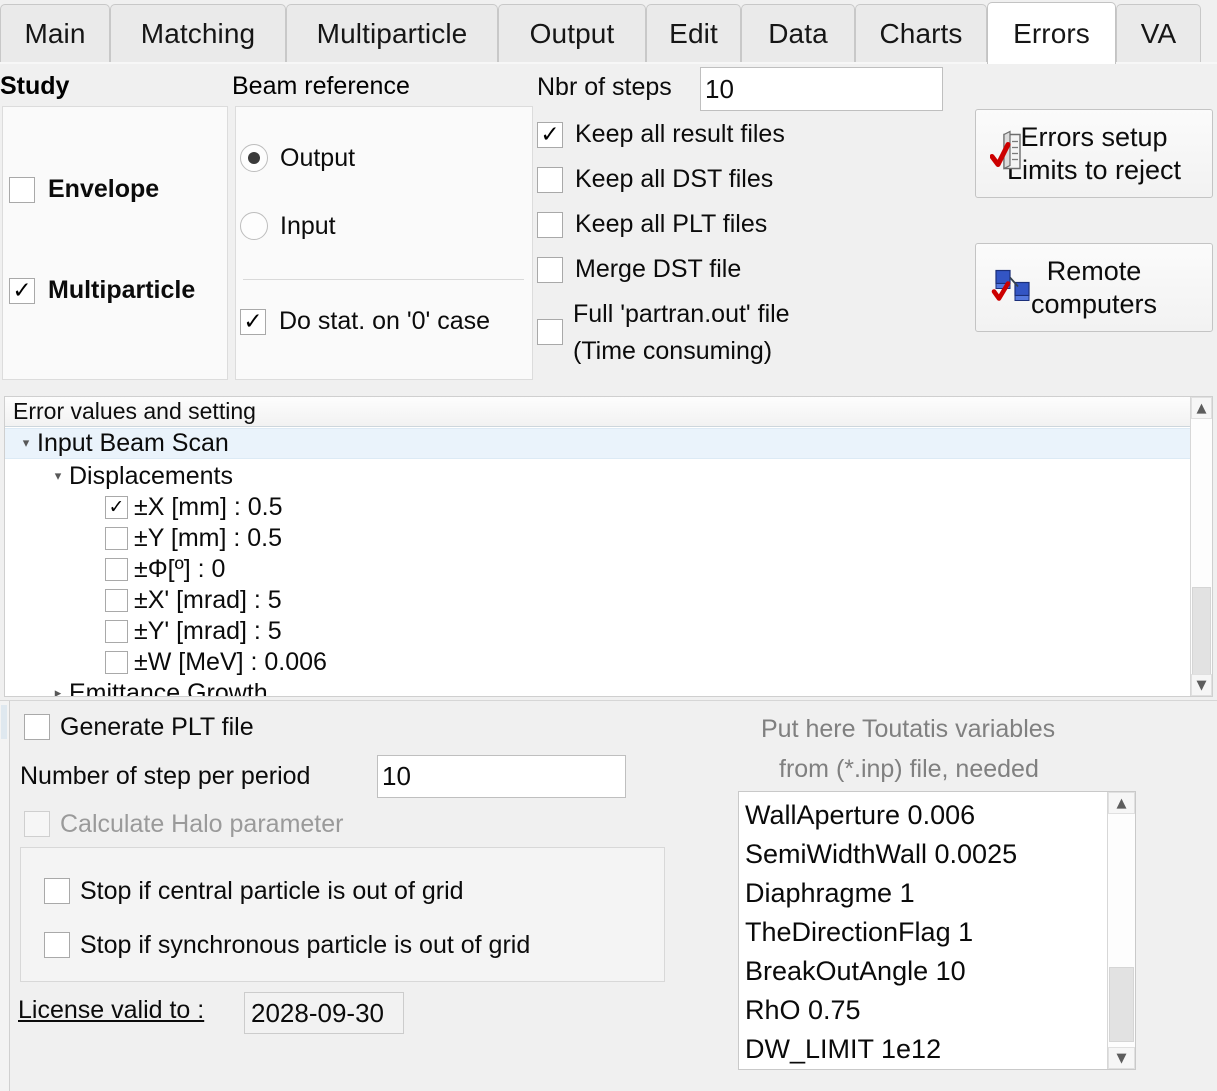  I want to click on stop-central-particle-label: Stop if central particle is out of grid, so click(272, 891).